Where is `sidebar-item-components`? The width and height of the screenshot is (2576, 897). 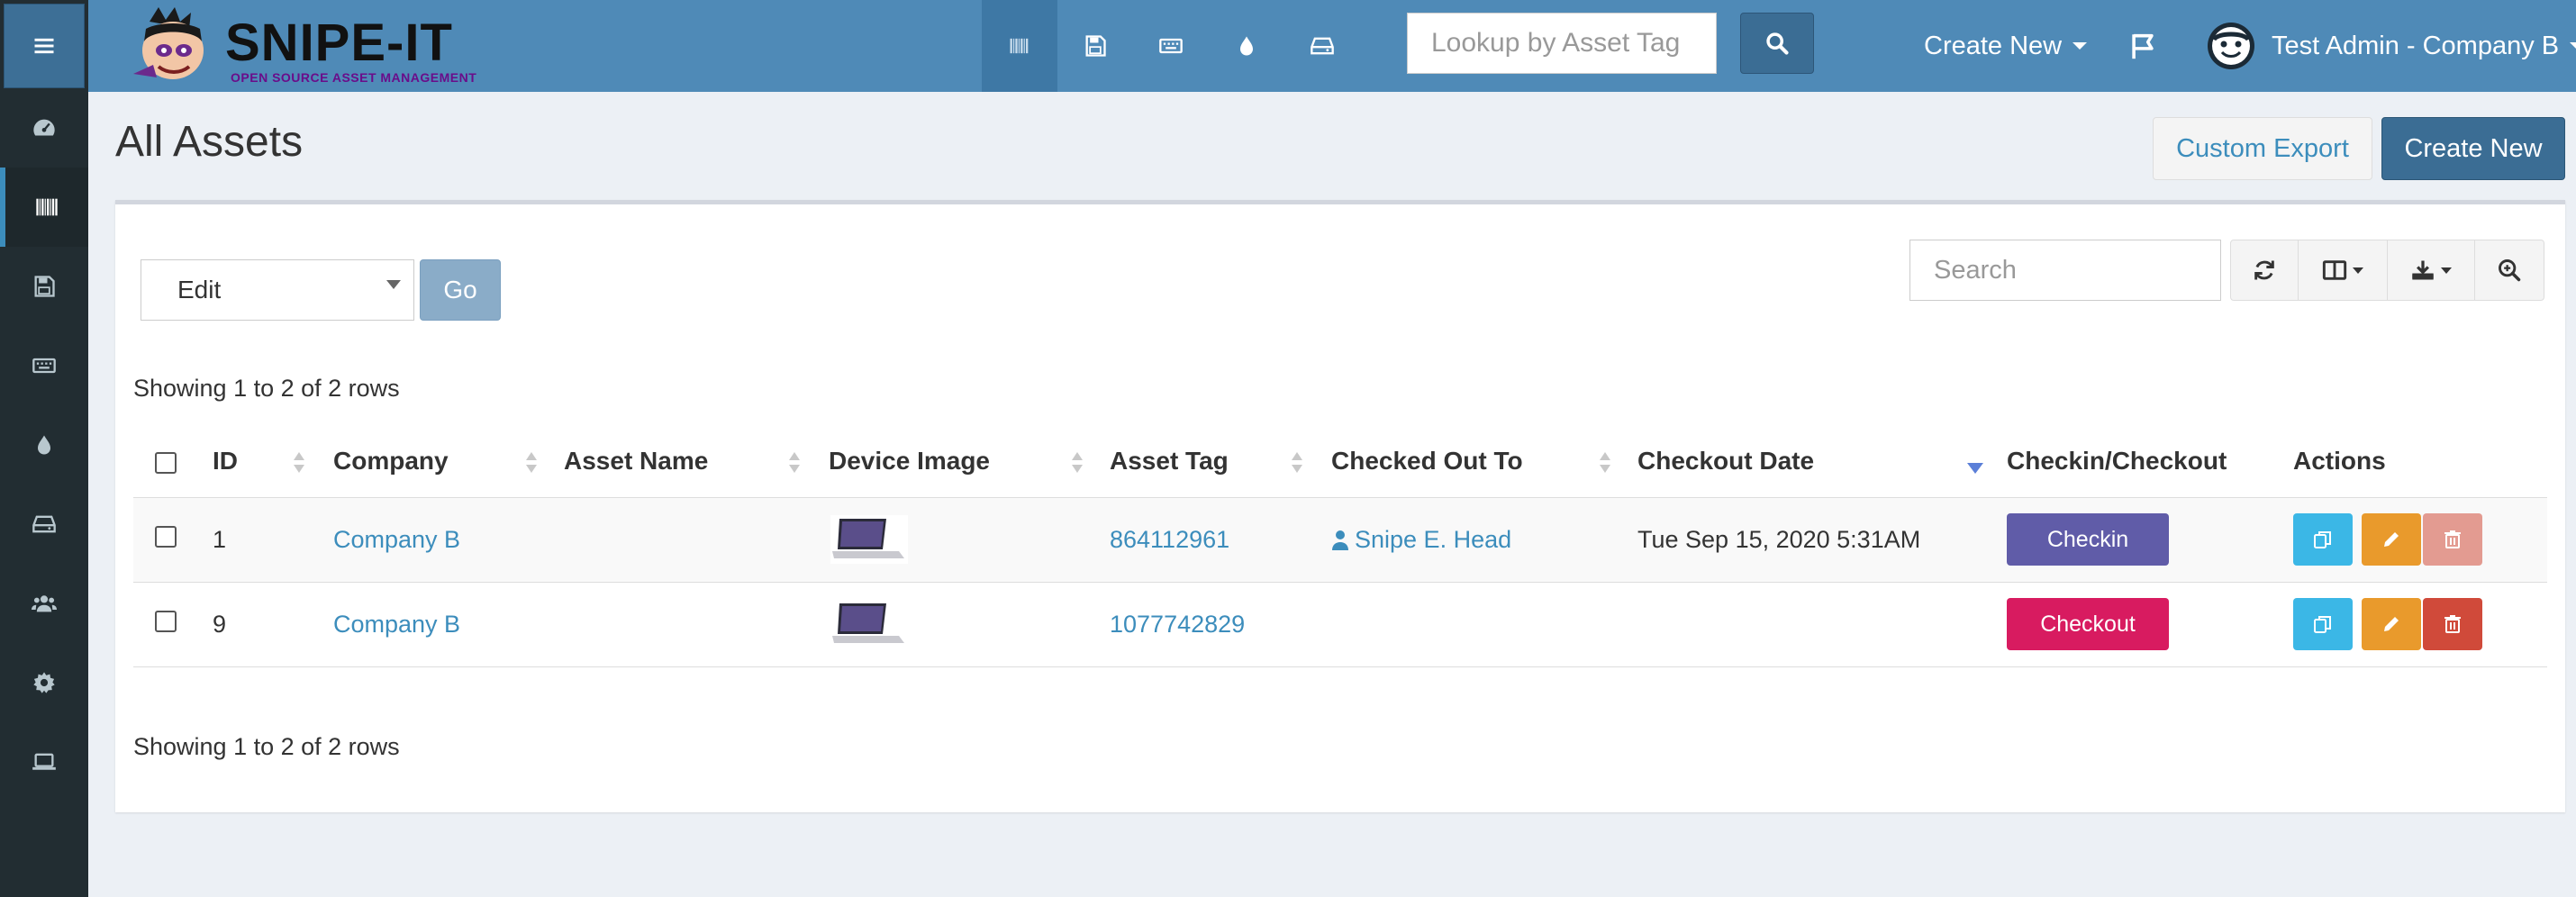 sidebar-item-components is located at coordinates (44, 524).